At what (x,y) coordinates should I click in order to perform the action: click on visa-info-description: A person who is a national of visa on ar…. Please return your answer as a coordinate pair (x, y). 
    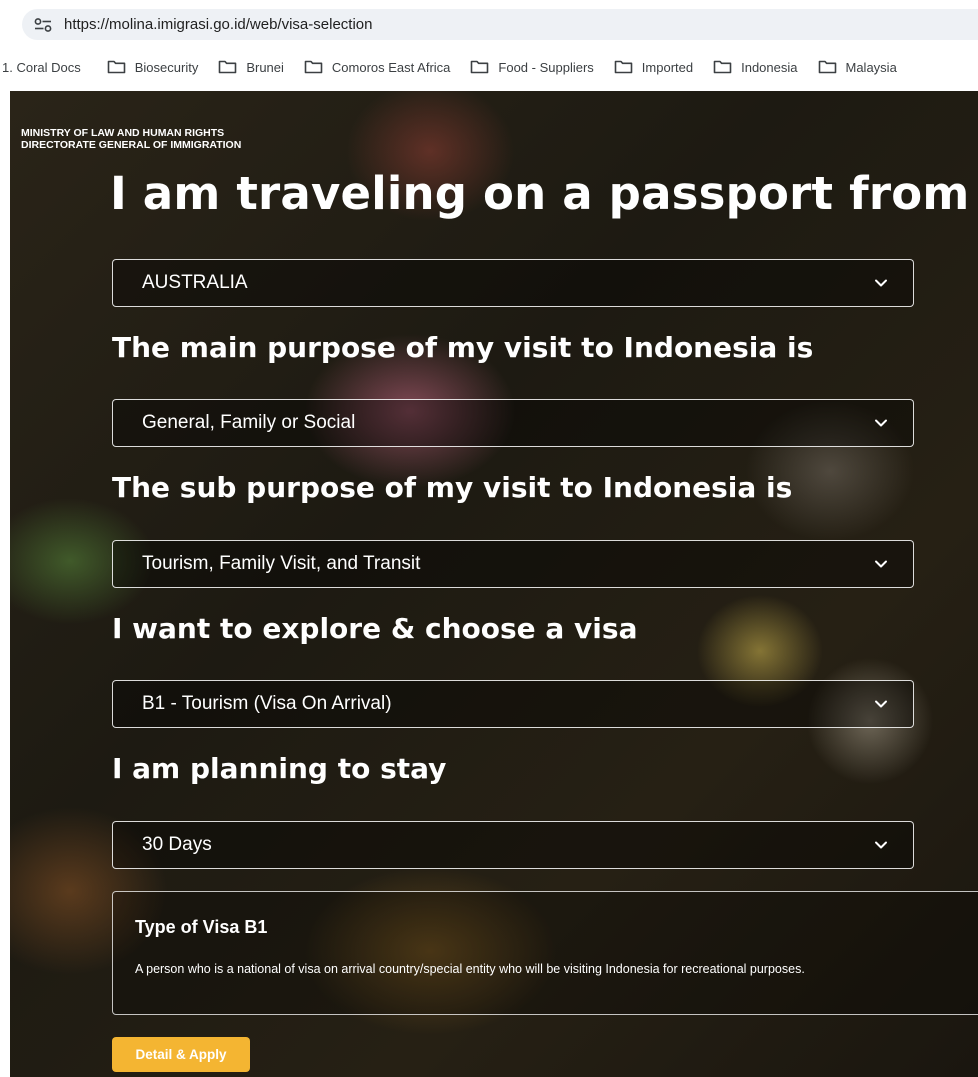
    Looking at the image, I should click on (470, 969).